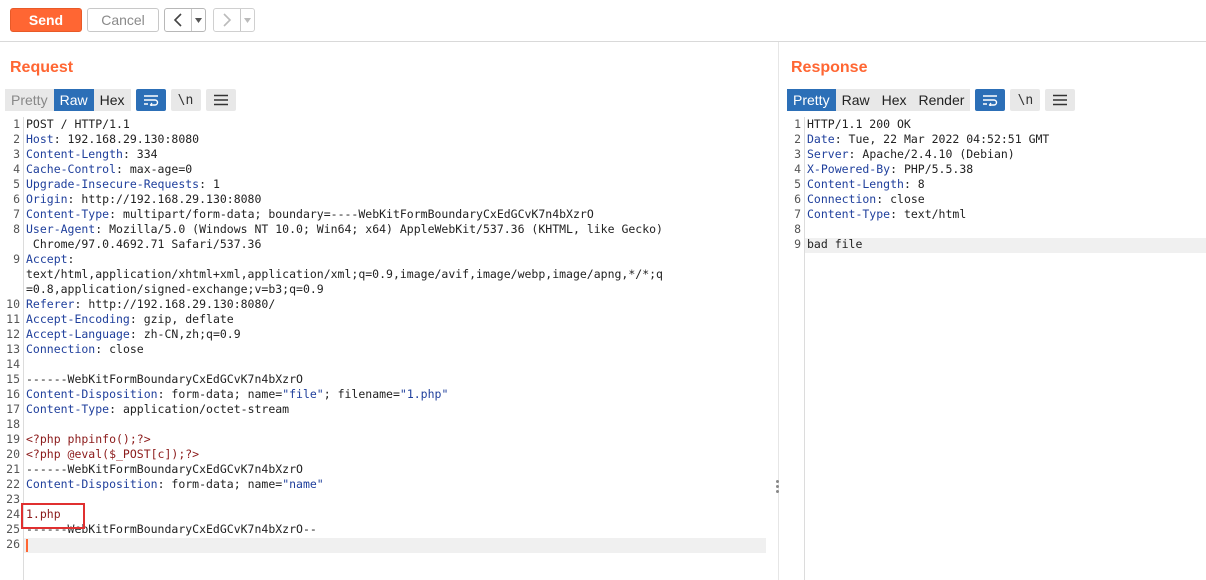 Image resolution: width=1206 pixels, height=580 pixels. I want to click on request-tab-raw: Raw, so click(73, 100).